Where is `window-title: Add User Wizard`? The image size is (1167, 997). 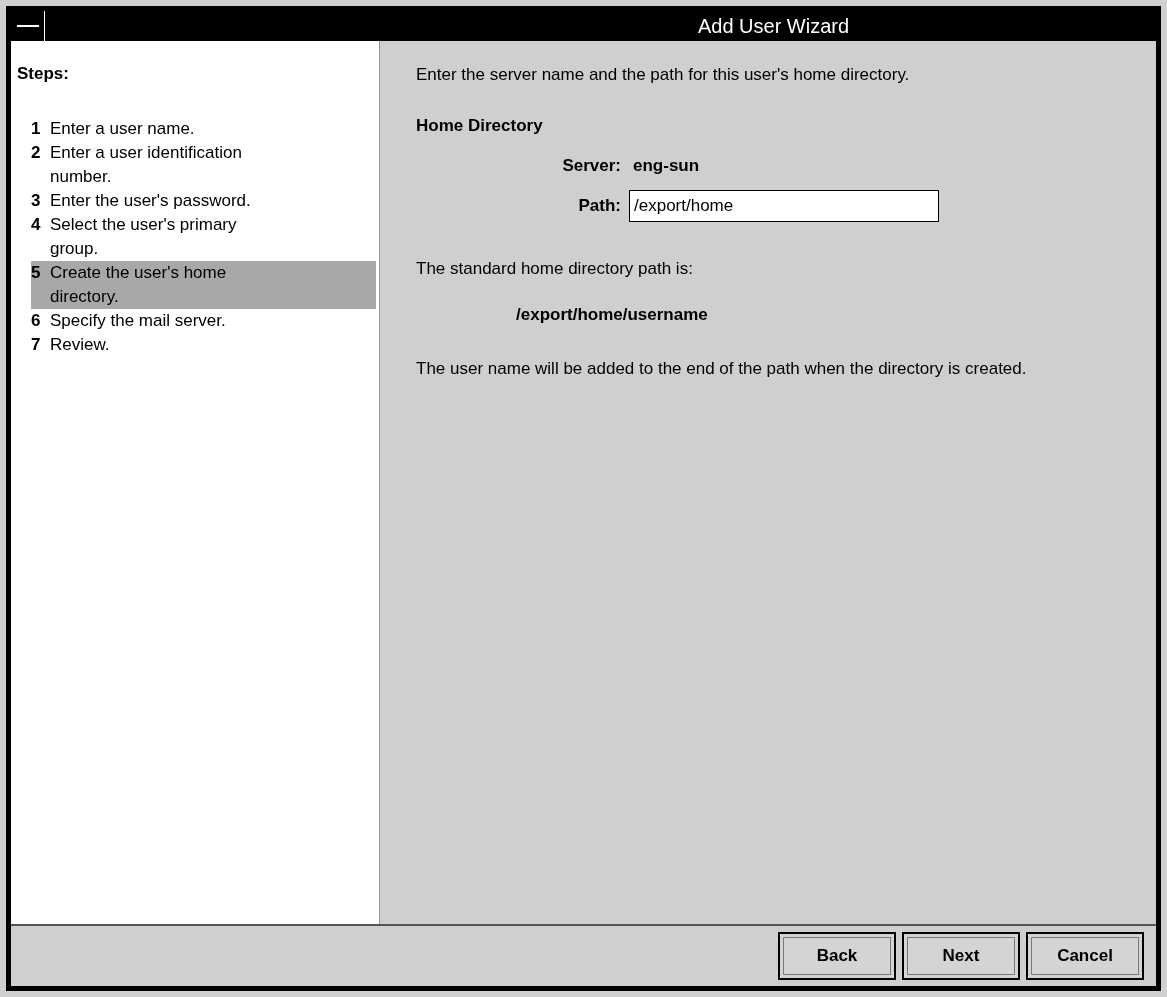
window-title: Add User Wizard is located at coordinates (773, 26).